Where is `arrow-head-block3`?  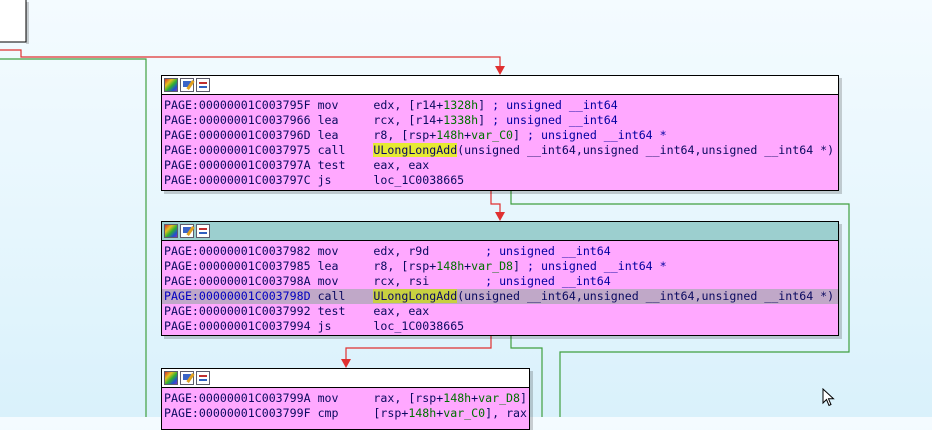 arrow-head-block3 is located at coordinates (346, 363).